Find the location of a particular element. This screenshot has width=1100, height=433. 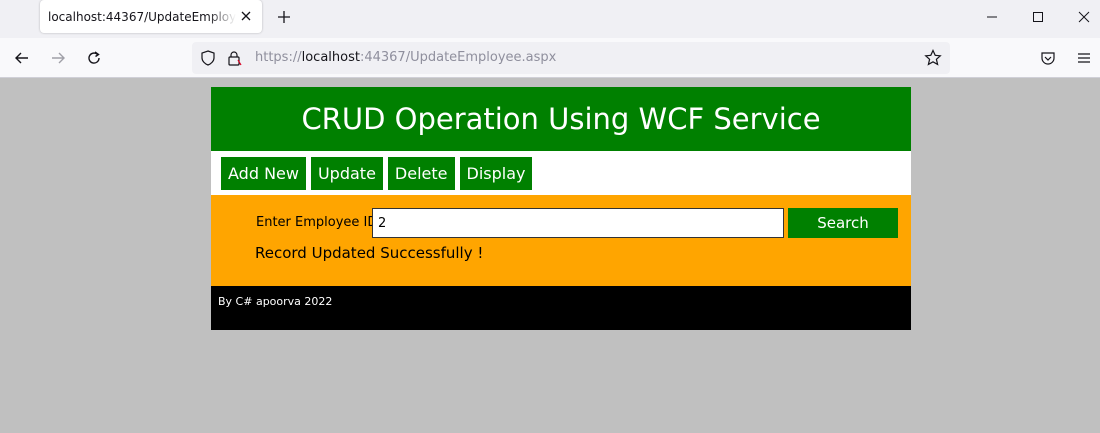

search-button: Search is located at coordinates (843, 223).